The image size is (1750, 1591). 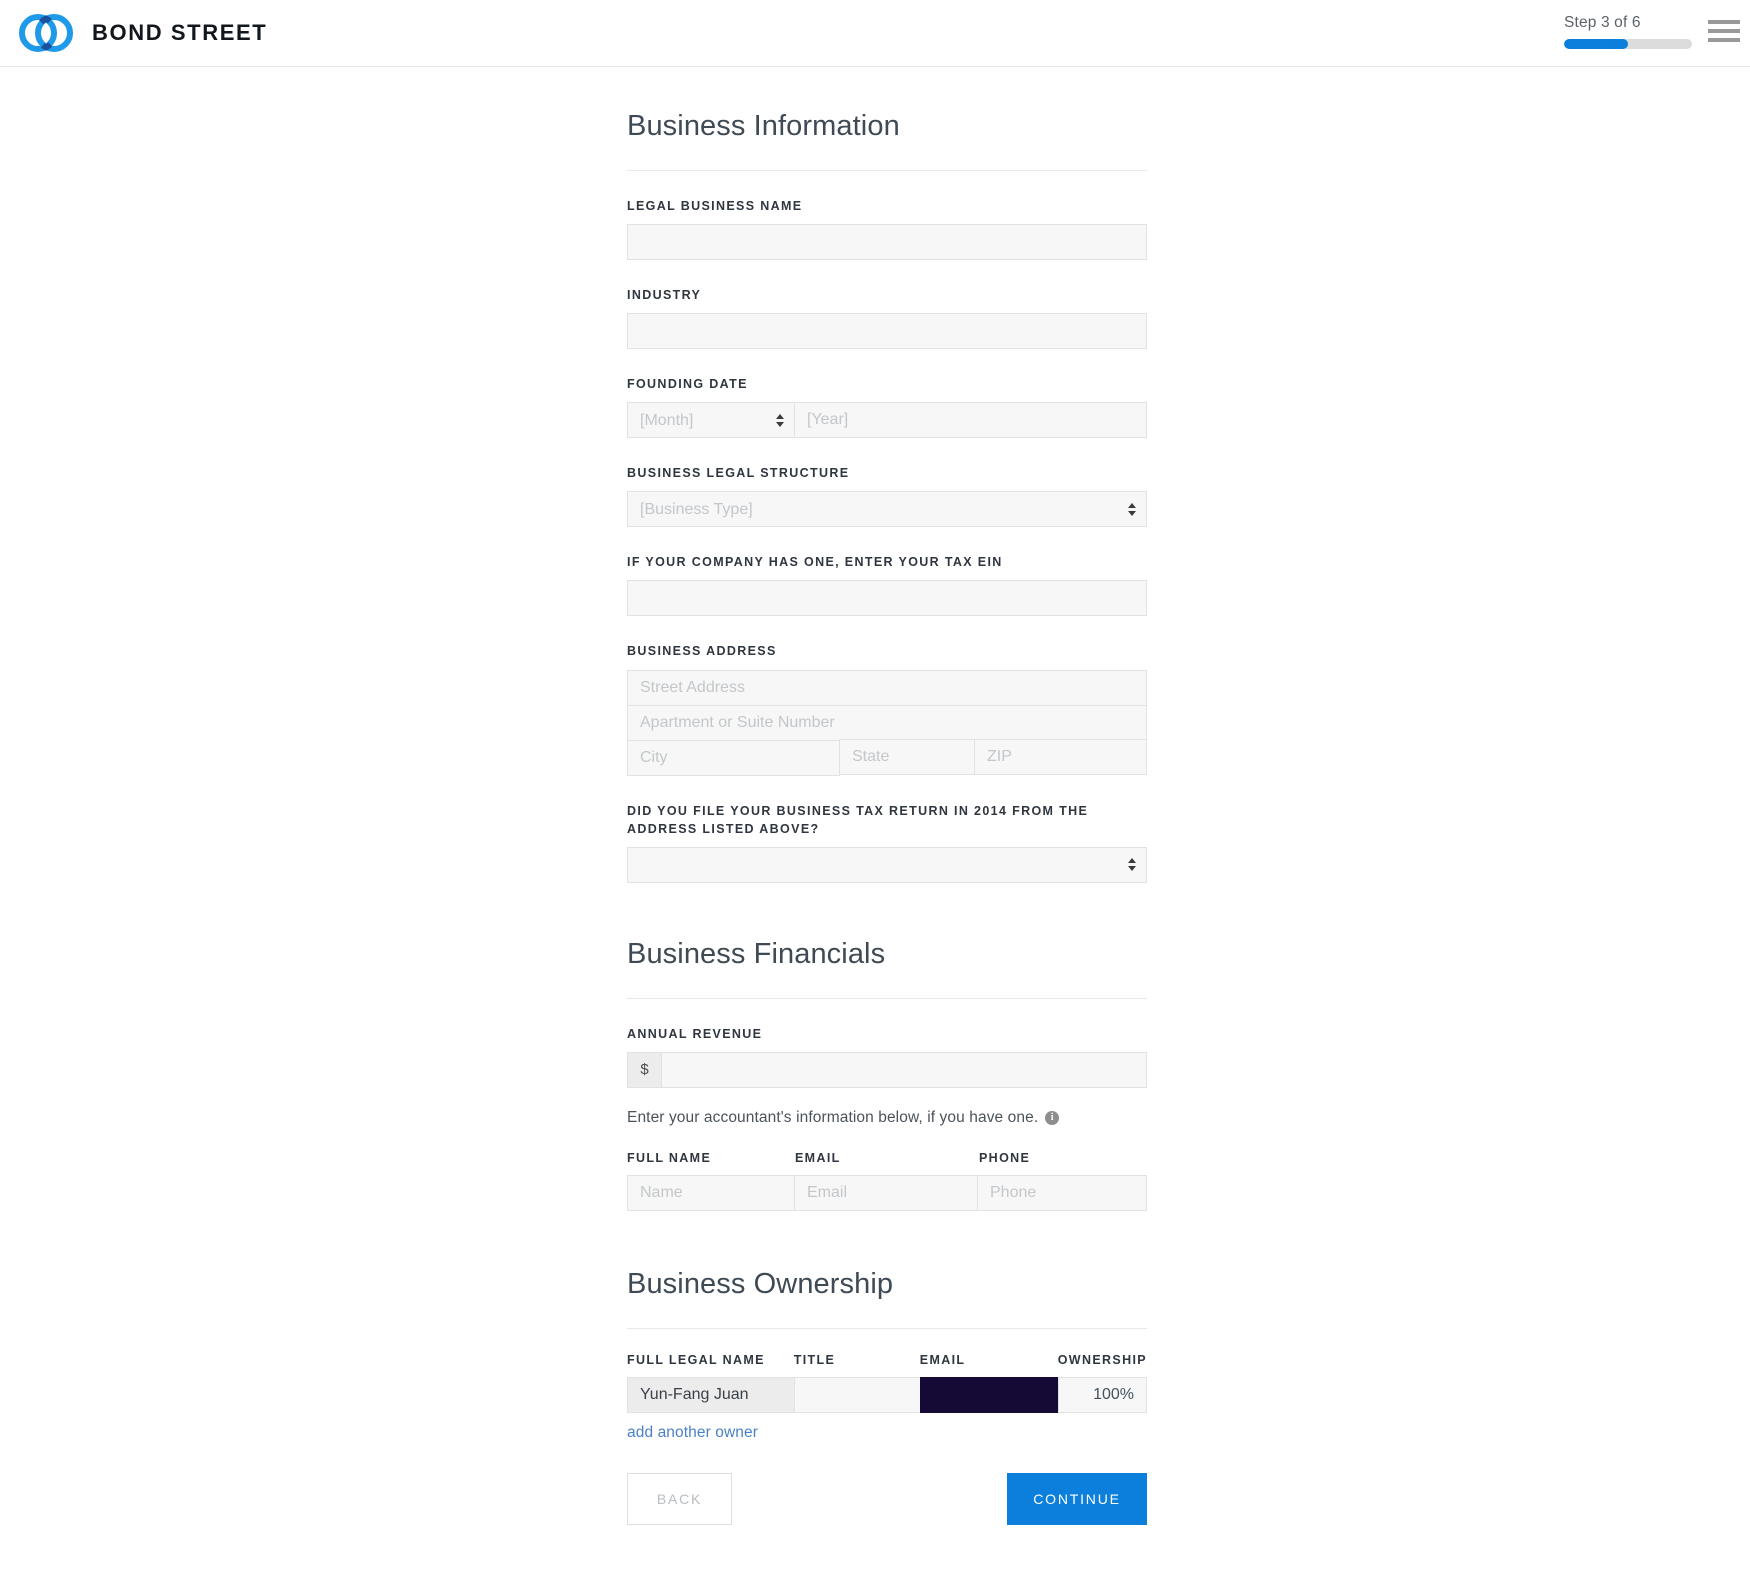 I want to click on owner-ownership-percent-input, so click(x=1102, y=1394).